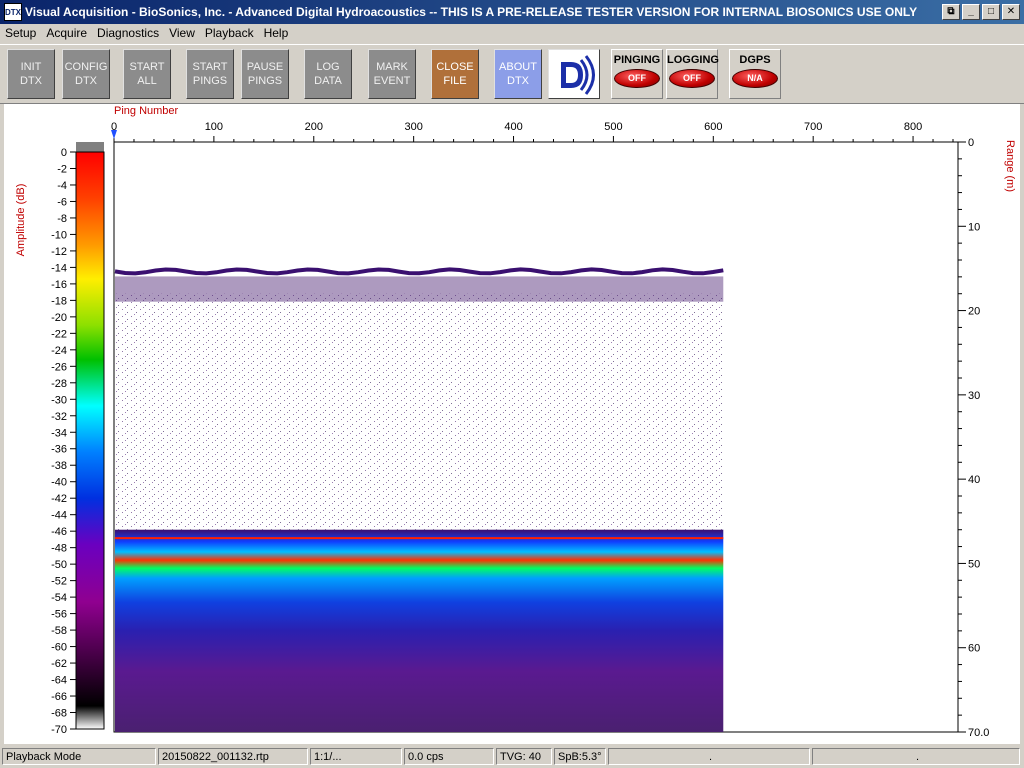 Image resolution: width=1024 pixels, height=768 pixels. Describe the element at coordinates (13, 12) in the screenshot. I see `app-icon: DTX` at that location.